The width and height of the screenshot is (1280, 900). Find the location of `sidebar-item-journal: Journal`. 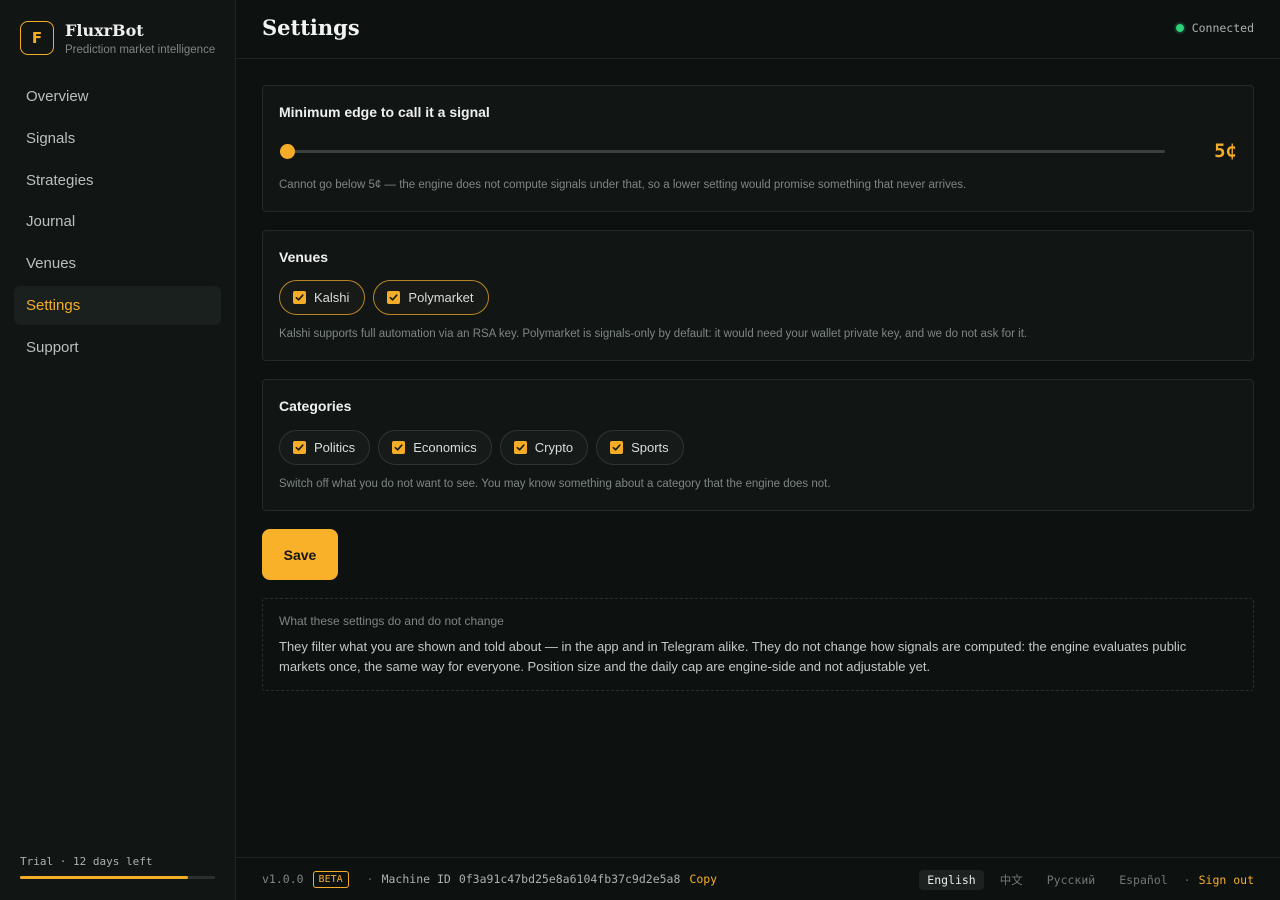

sidebar-item-journal: Journal is located at coordinates (117, 221).